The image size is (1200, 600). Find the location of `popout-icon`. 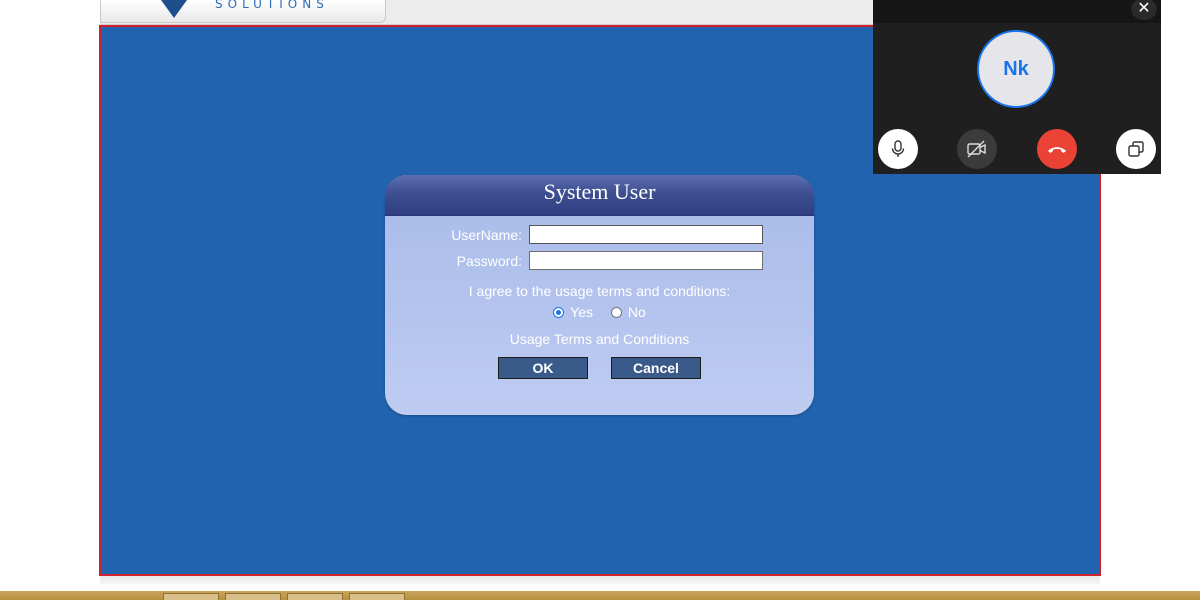

popout-icon is located at coordinates (1136, 149).